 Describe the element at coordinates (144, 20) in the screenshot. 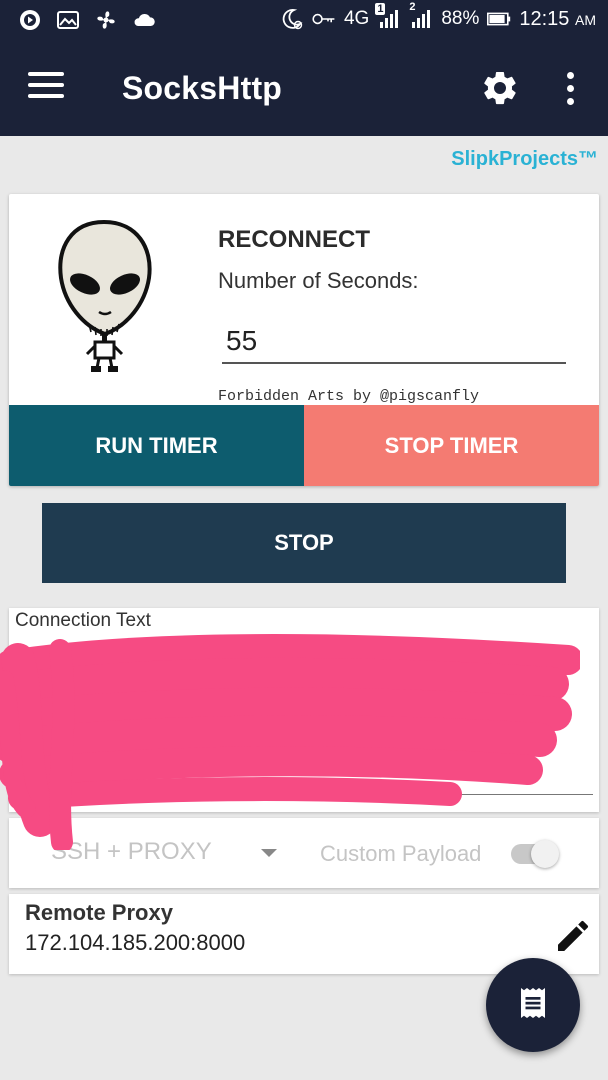

I see `cloud-icon` at that location.